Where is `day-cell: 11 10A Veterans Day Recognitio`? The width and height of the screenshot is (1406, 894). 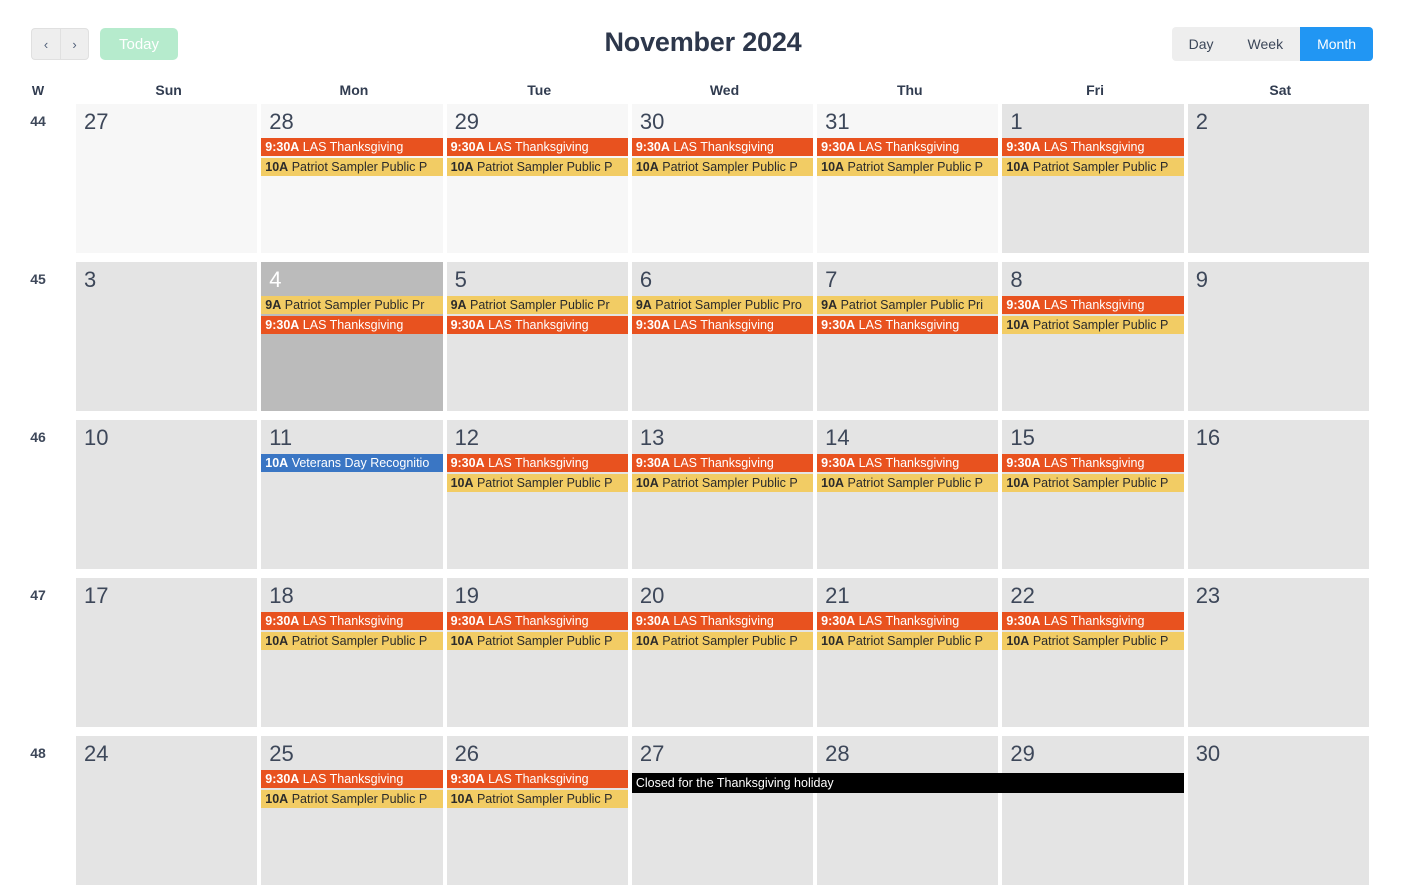
day-cell: 11 10A Veterans Day Recognitio is located at coordinates (352, 494).